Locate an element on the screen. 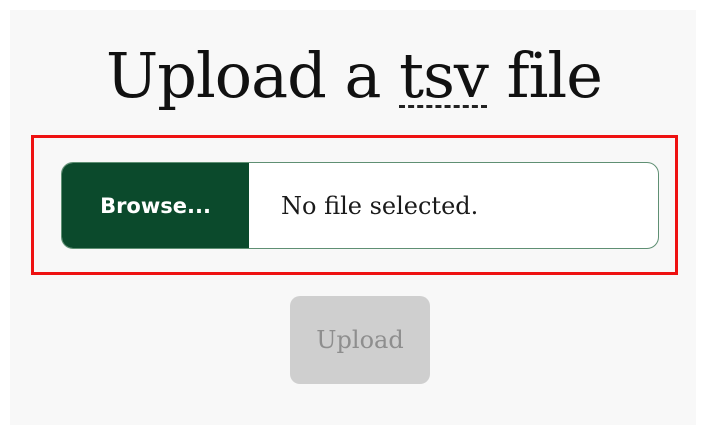 This screenshot has height=435, width=708. upload-button: Upload is located at coordinates (360, 340).